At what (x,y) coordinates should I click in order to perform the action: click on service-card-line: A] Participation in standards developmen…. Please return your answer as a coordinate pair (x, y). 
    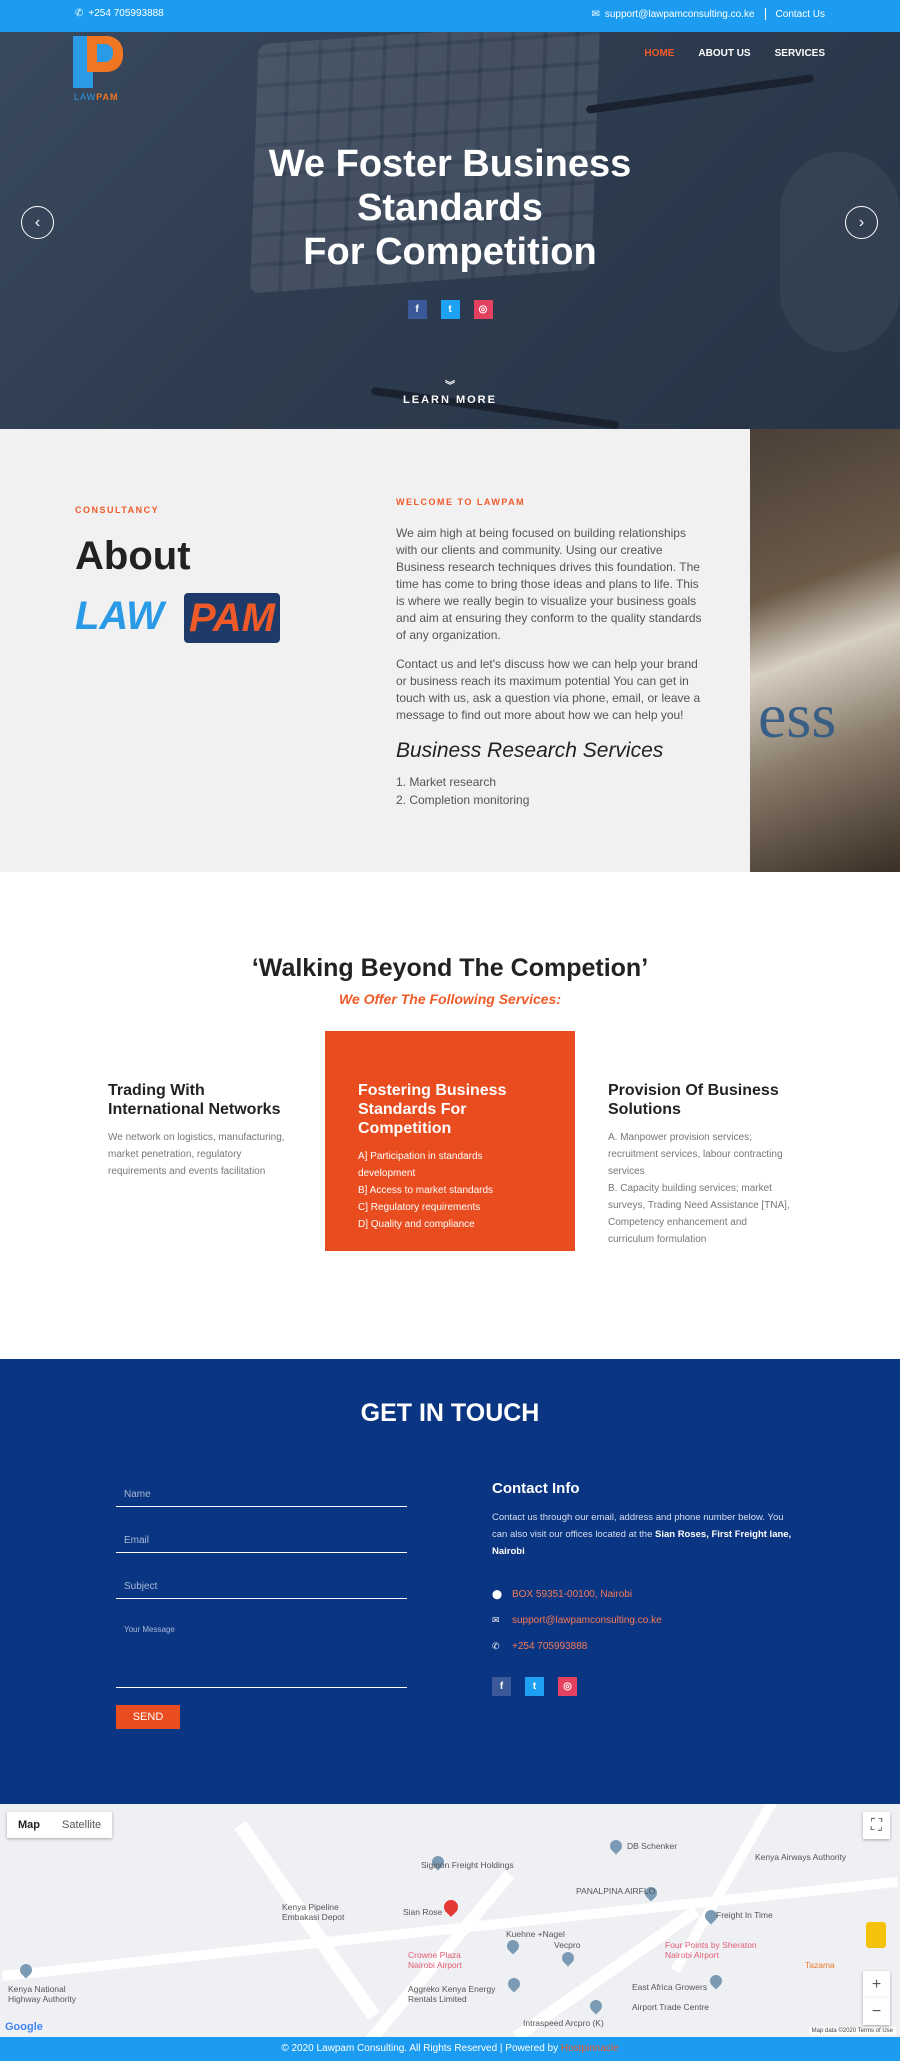
    Looking at the image, I should click on (420, 1165).